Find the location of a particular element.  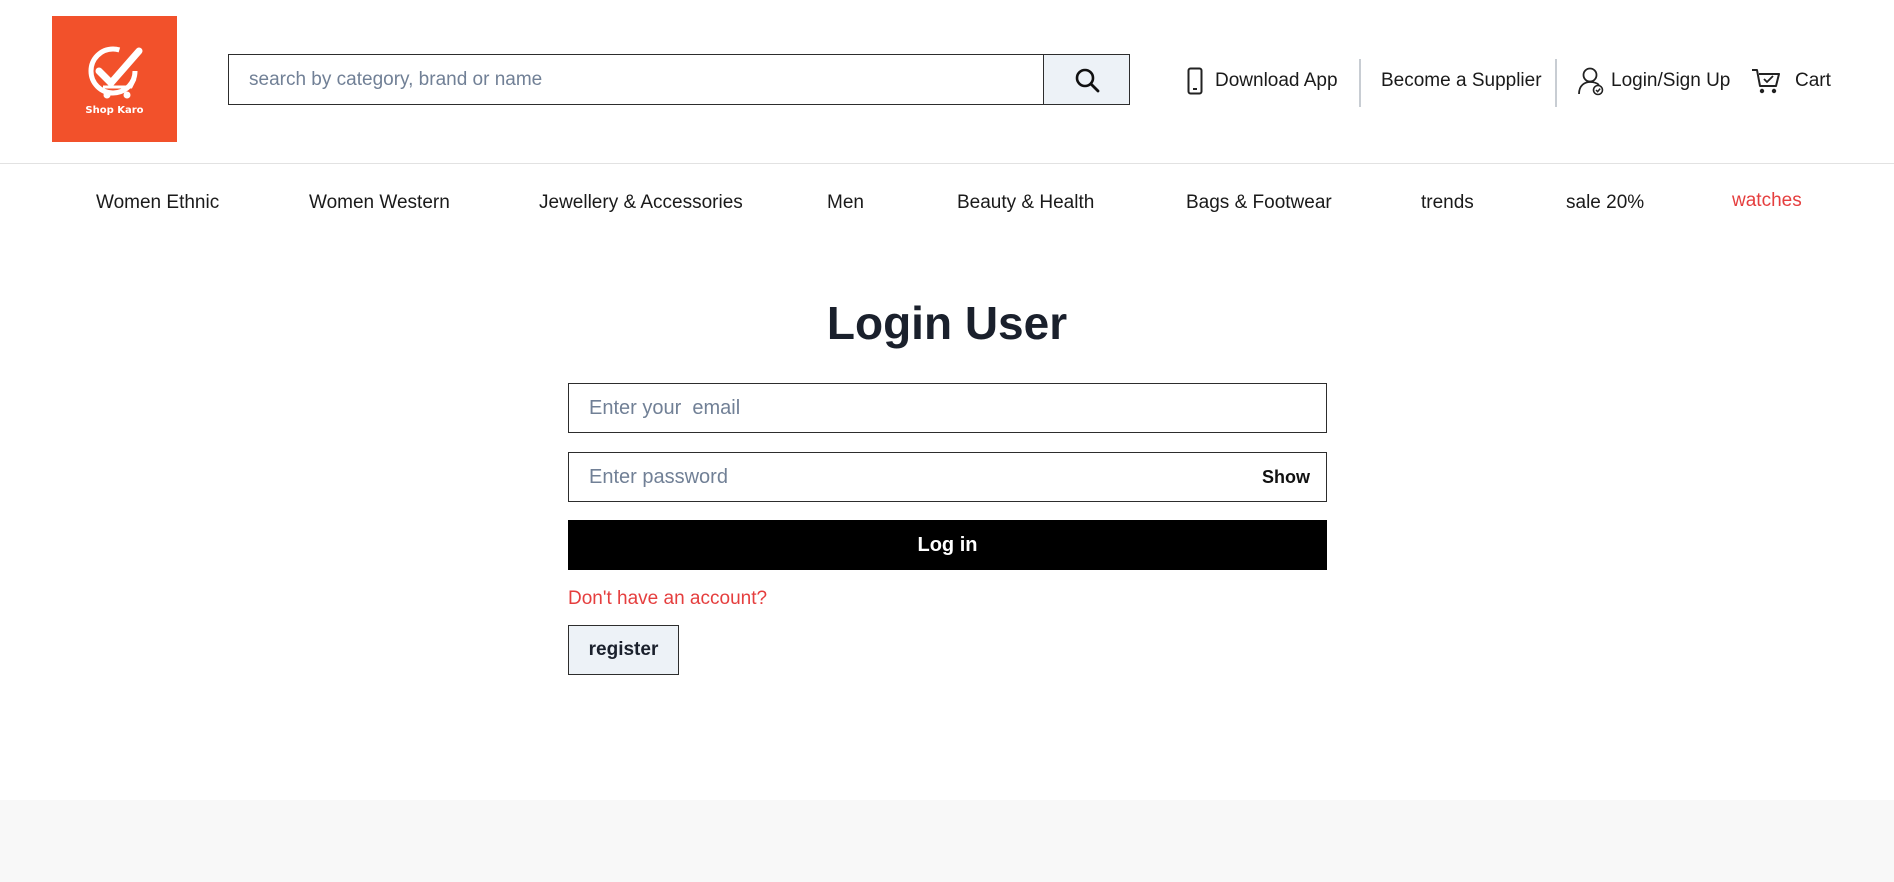

login-button: Log in is located at coordinates (947, 545).